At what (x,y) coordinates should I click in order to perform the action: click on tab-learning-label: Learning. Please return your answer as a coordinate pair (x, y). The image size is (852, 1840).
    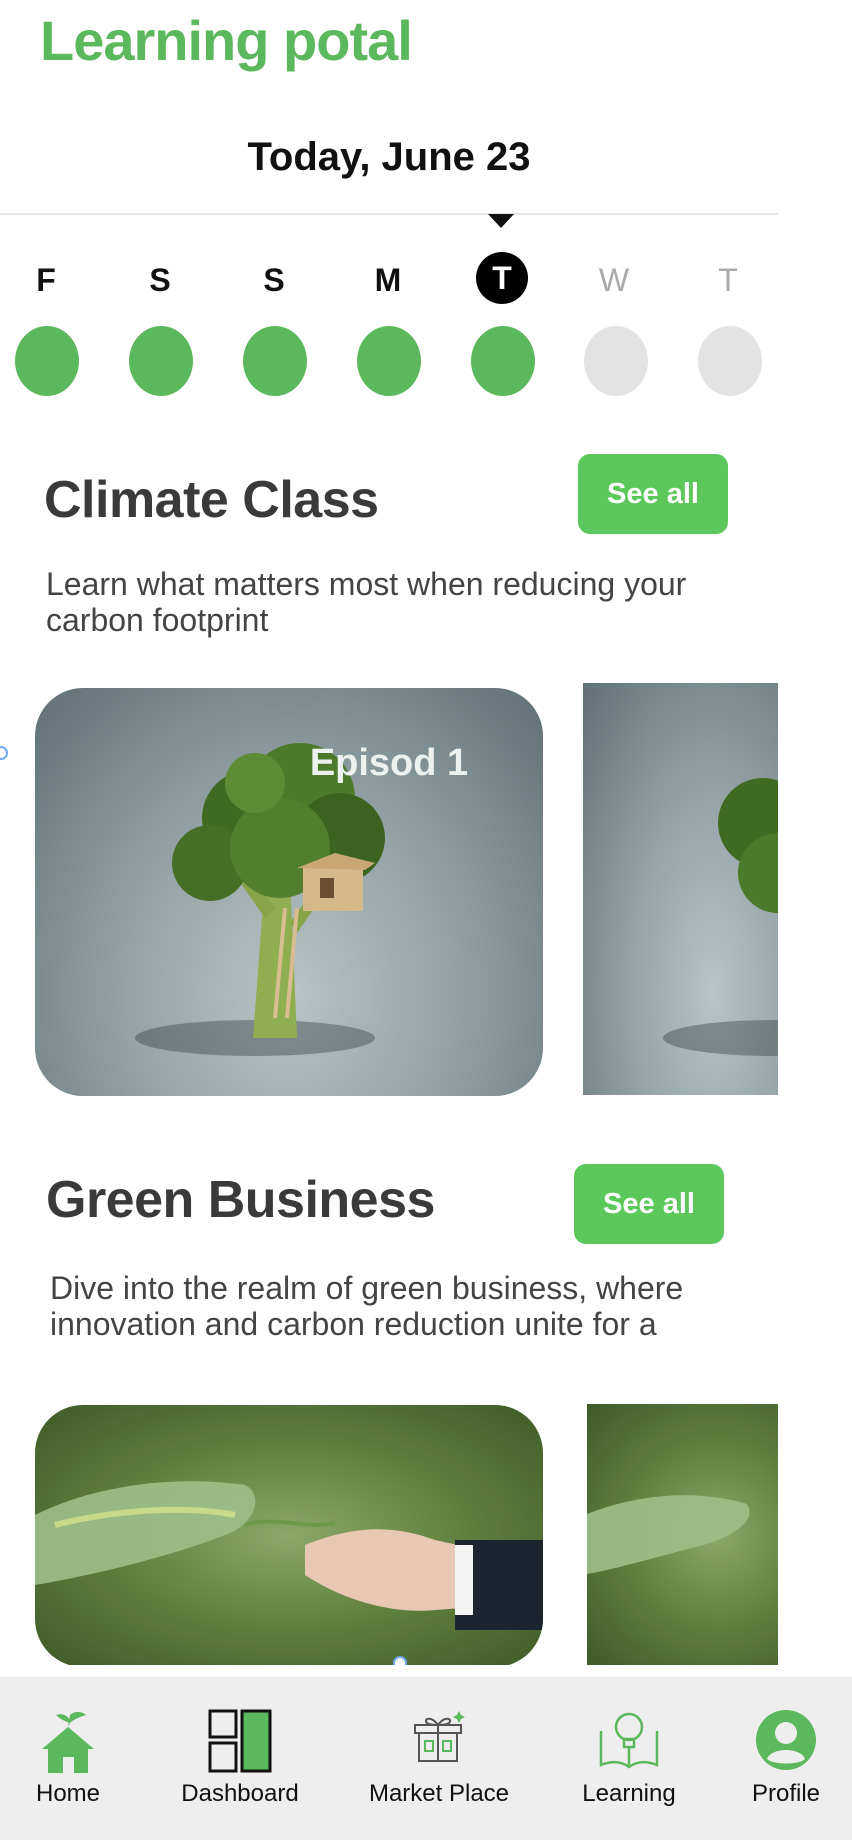
    Looking at the image, I should click on (629, 1793).